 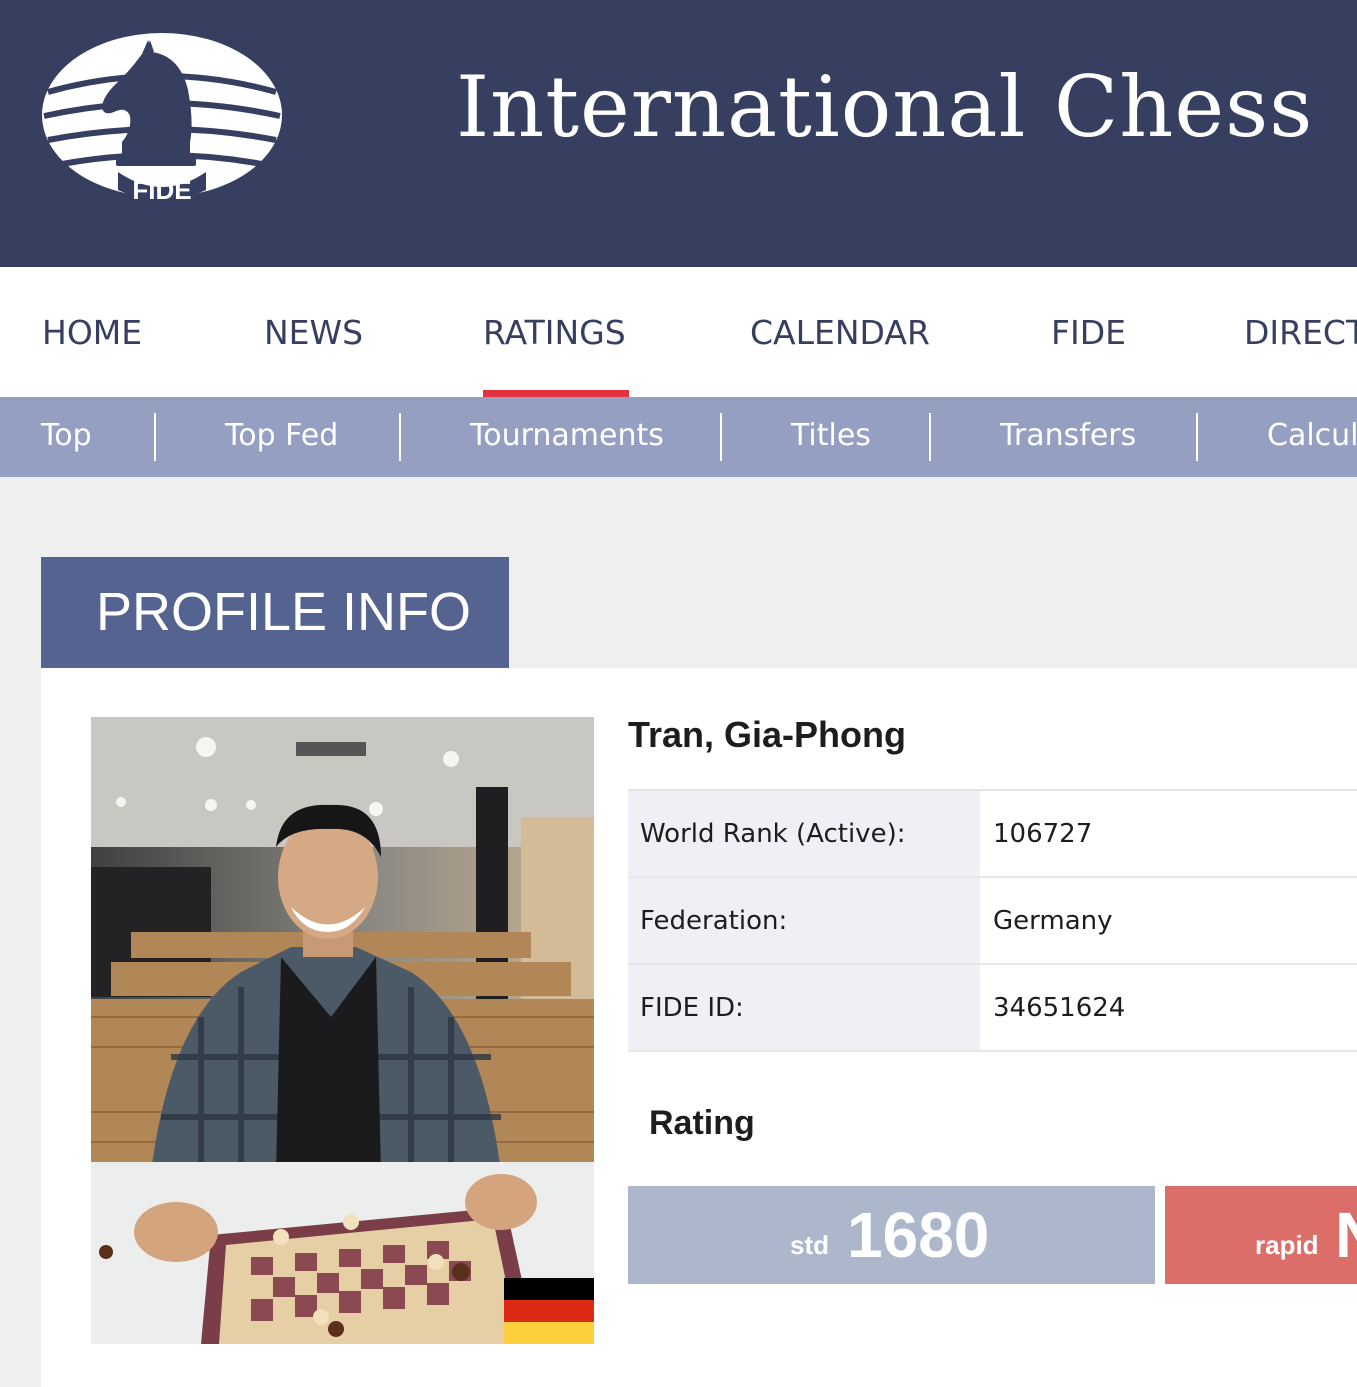 I want to click on std-rating-box: std 1680, so click(x=891, y=1235).